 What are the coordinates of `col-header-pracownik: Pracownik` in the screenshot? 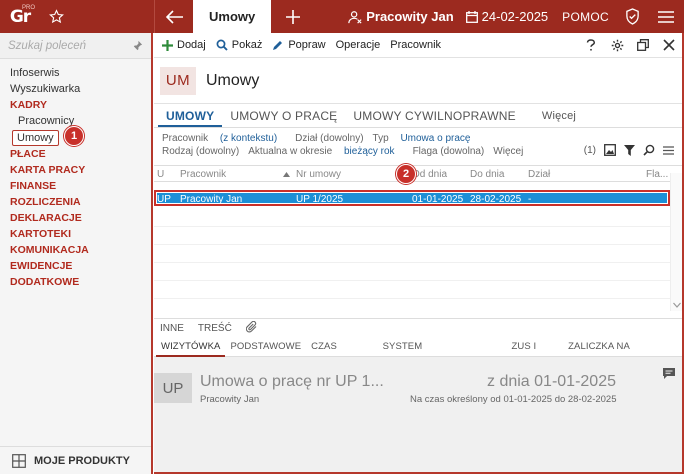 It's located at (203, 174).